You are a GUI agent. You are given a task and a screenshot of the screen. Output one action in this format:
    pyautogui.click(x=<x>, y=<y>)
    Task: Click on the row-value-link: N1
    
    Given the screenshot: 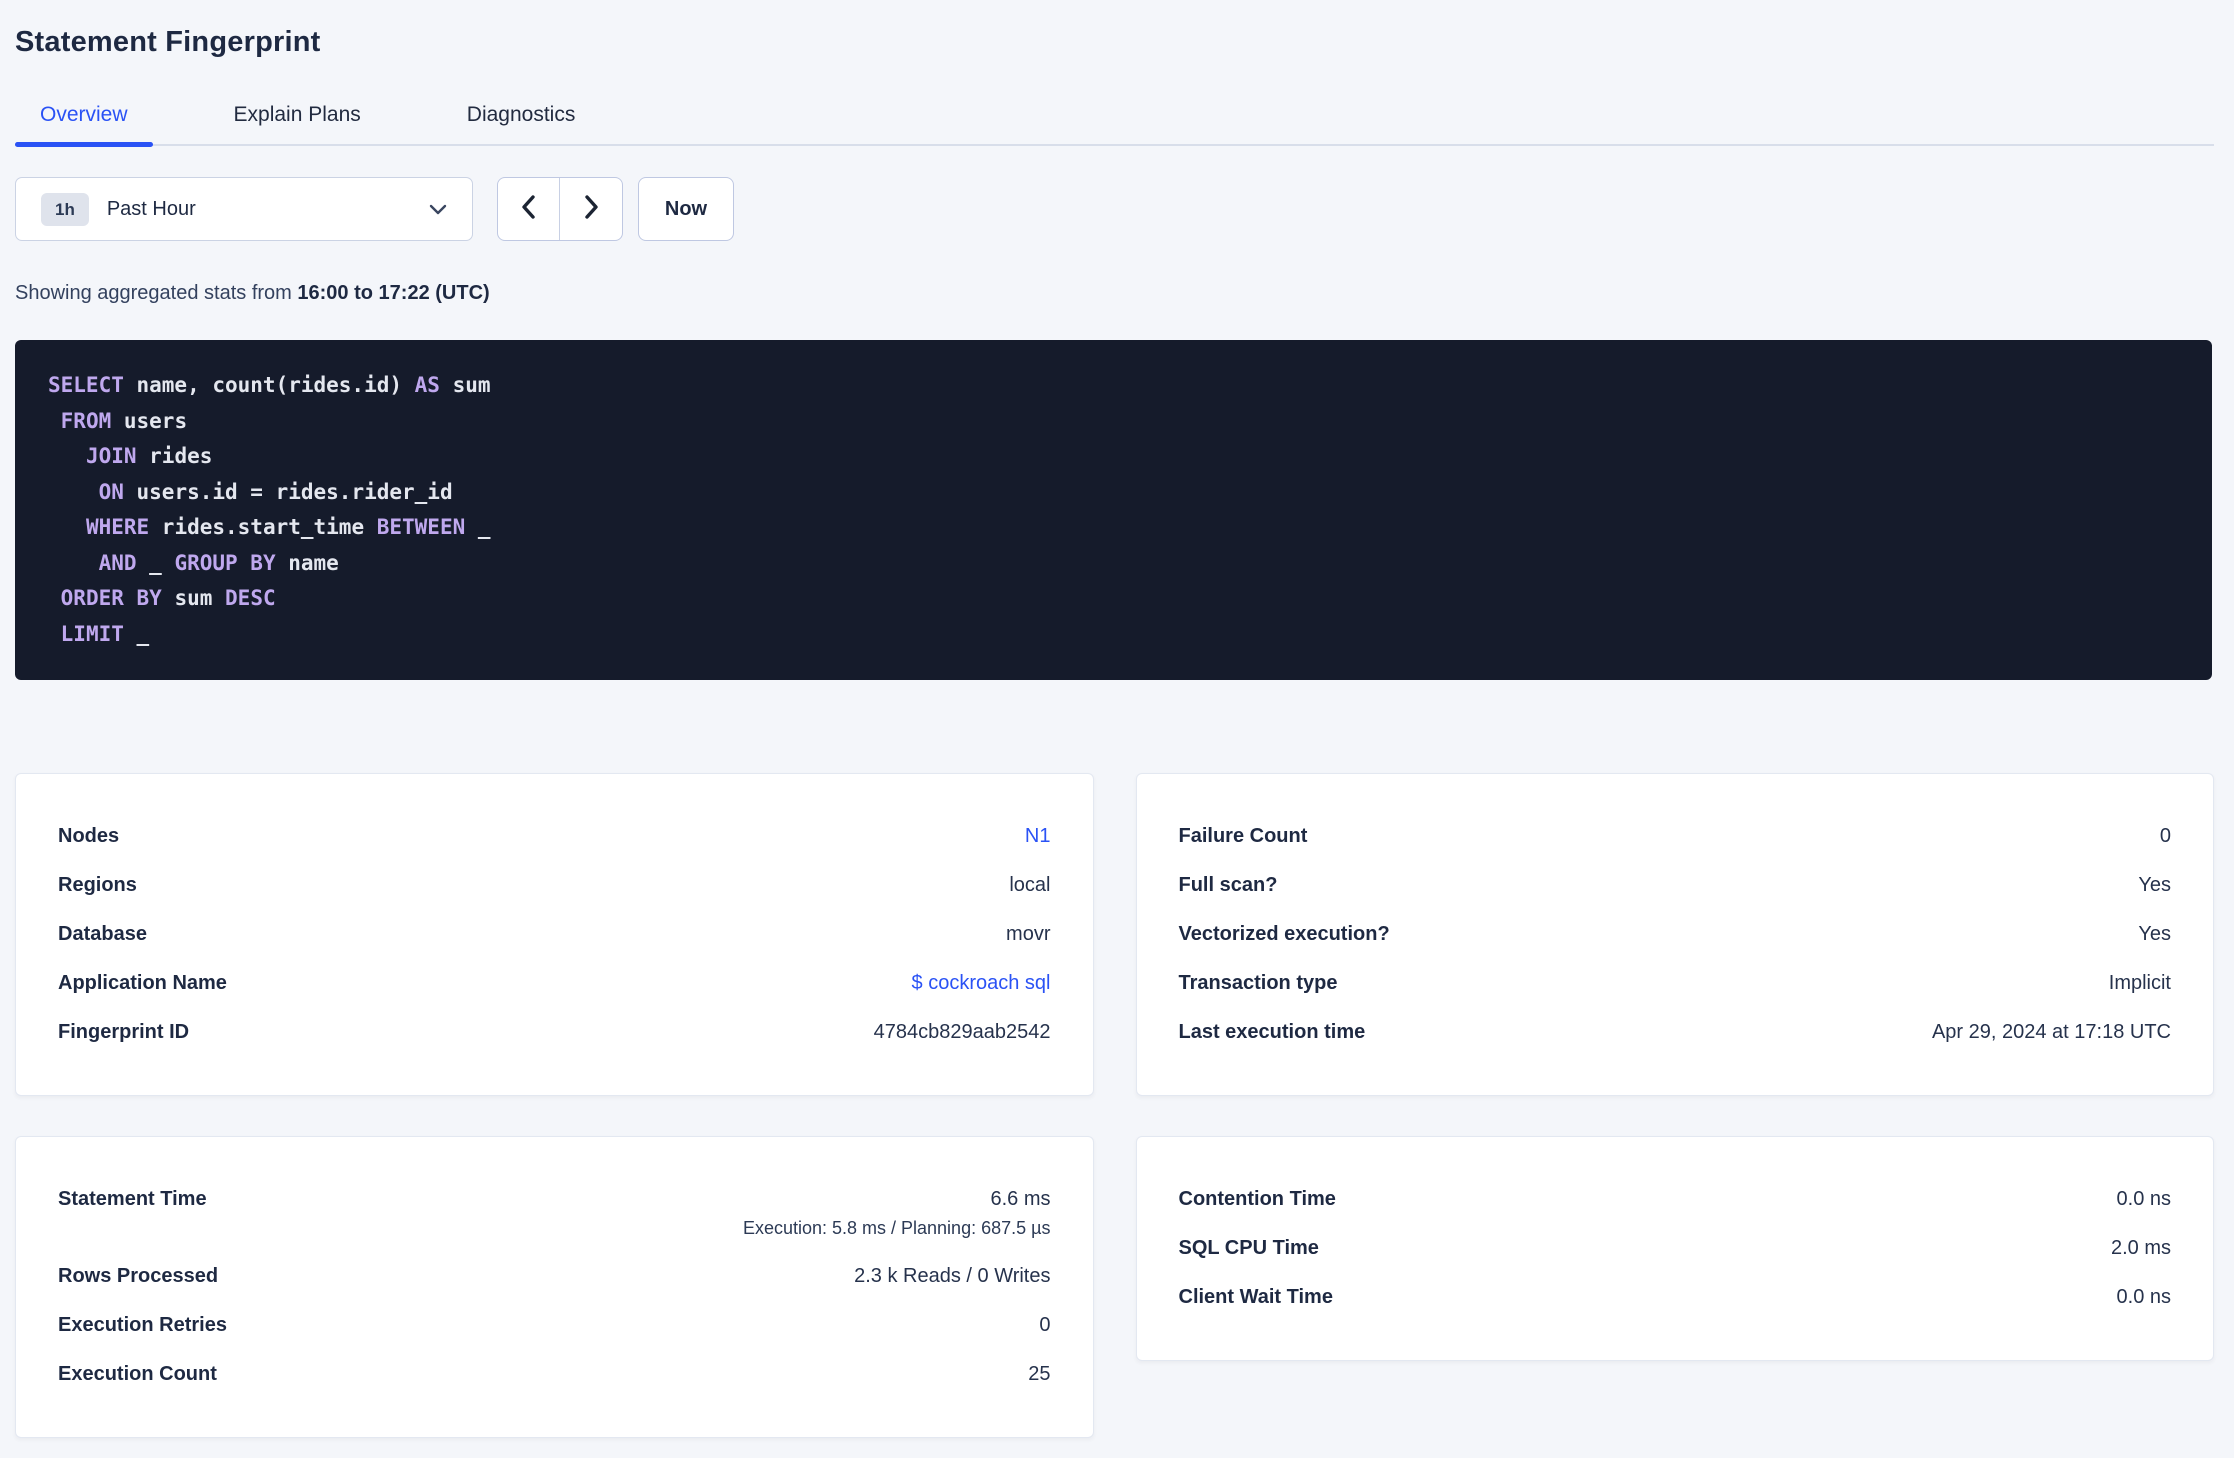 What is the action you would take?
    pyautogui.click(x=1038, y=836)
    